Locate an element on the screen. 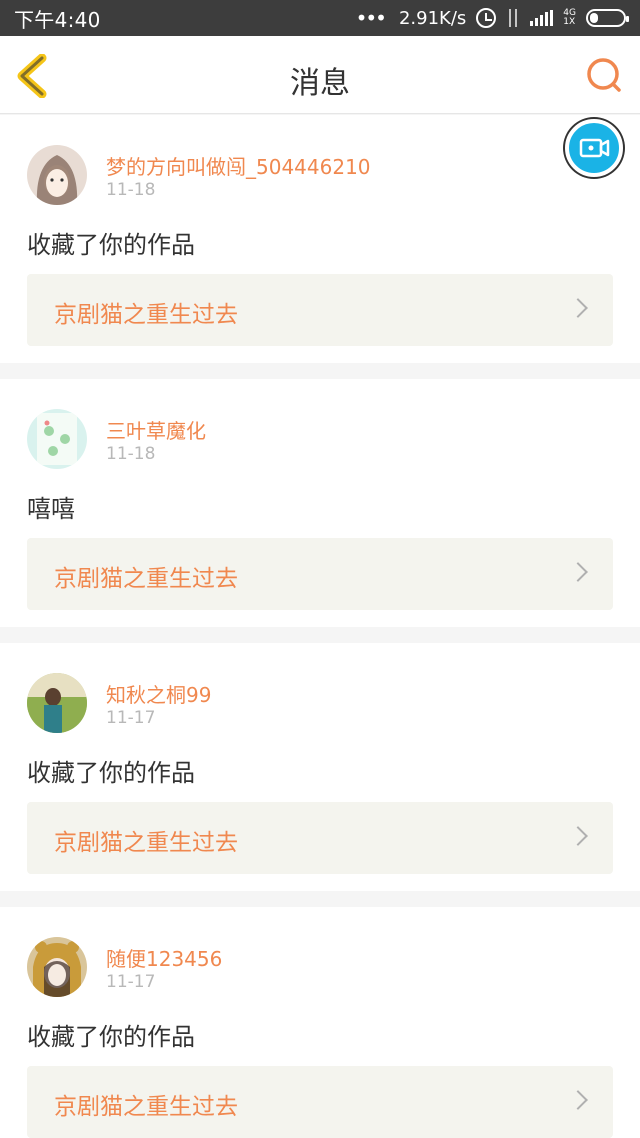 Image resolution: width=640 pixels, height=1138 pixels. network-type-bottom: 1X is located at coordinates (569, 22).